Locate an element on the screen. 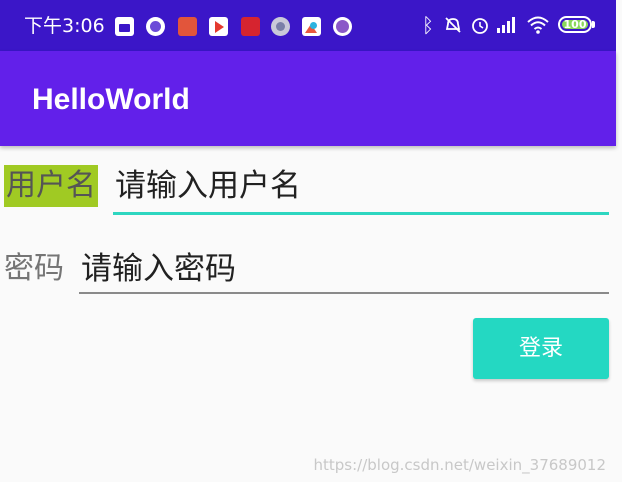 Image resolution: width=622 pixels, height=482 pixels. username-label: 用户名 is located at coordinates (51, 186).